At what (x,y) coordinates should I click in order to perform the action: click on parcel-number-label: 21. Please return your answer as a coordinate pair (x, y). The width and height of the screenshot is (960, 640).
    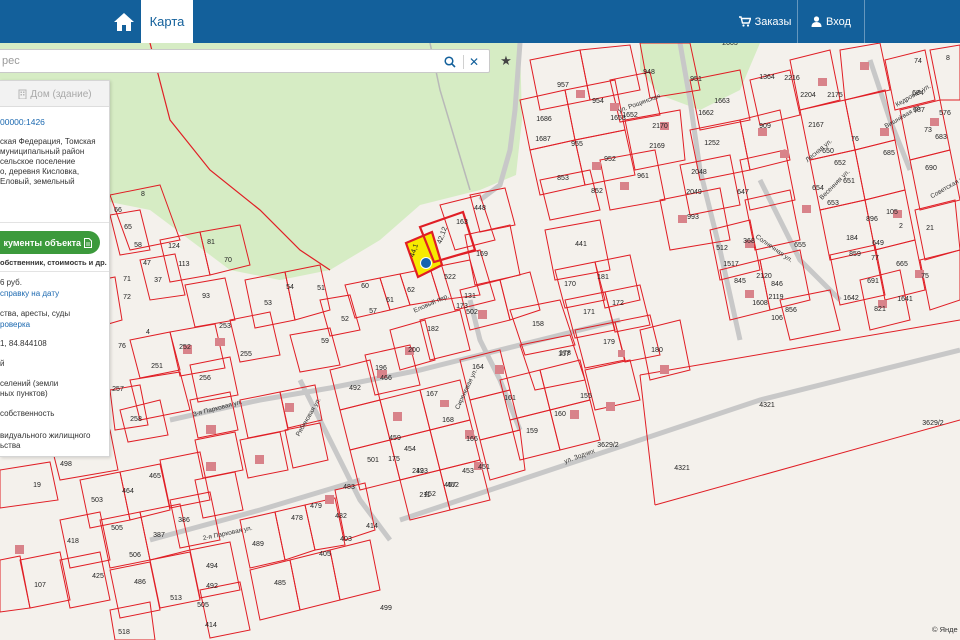
    Looking at the image, I should click on (930, 228).